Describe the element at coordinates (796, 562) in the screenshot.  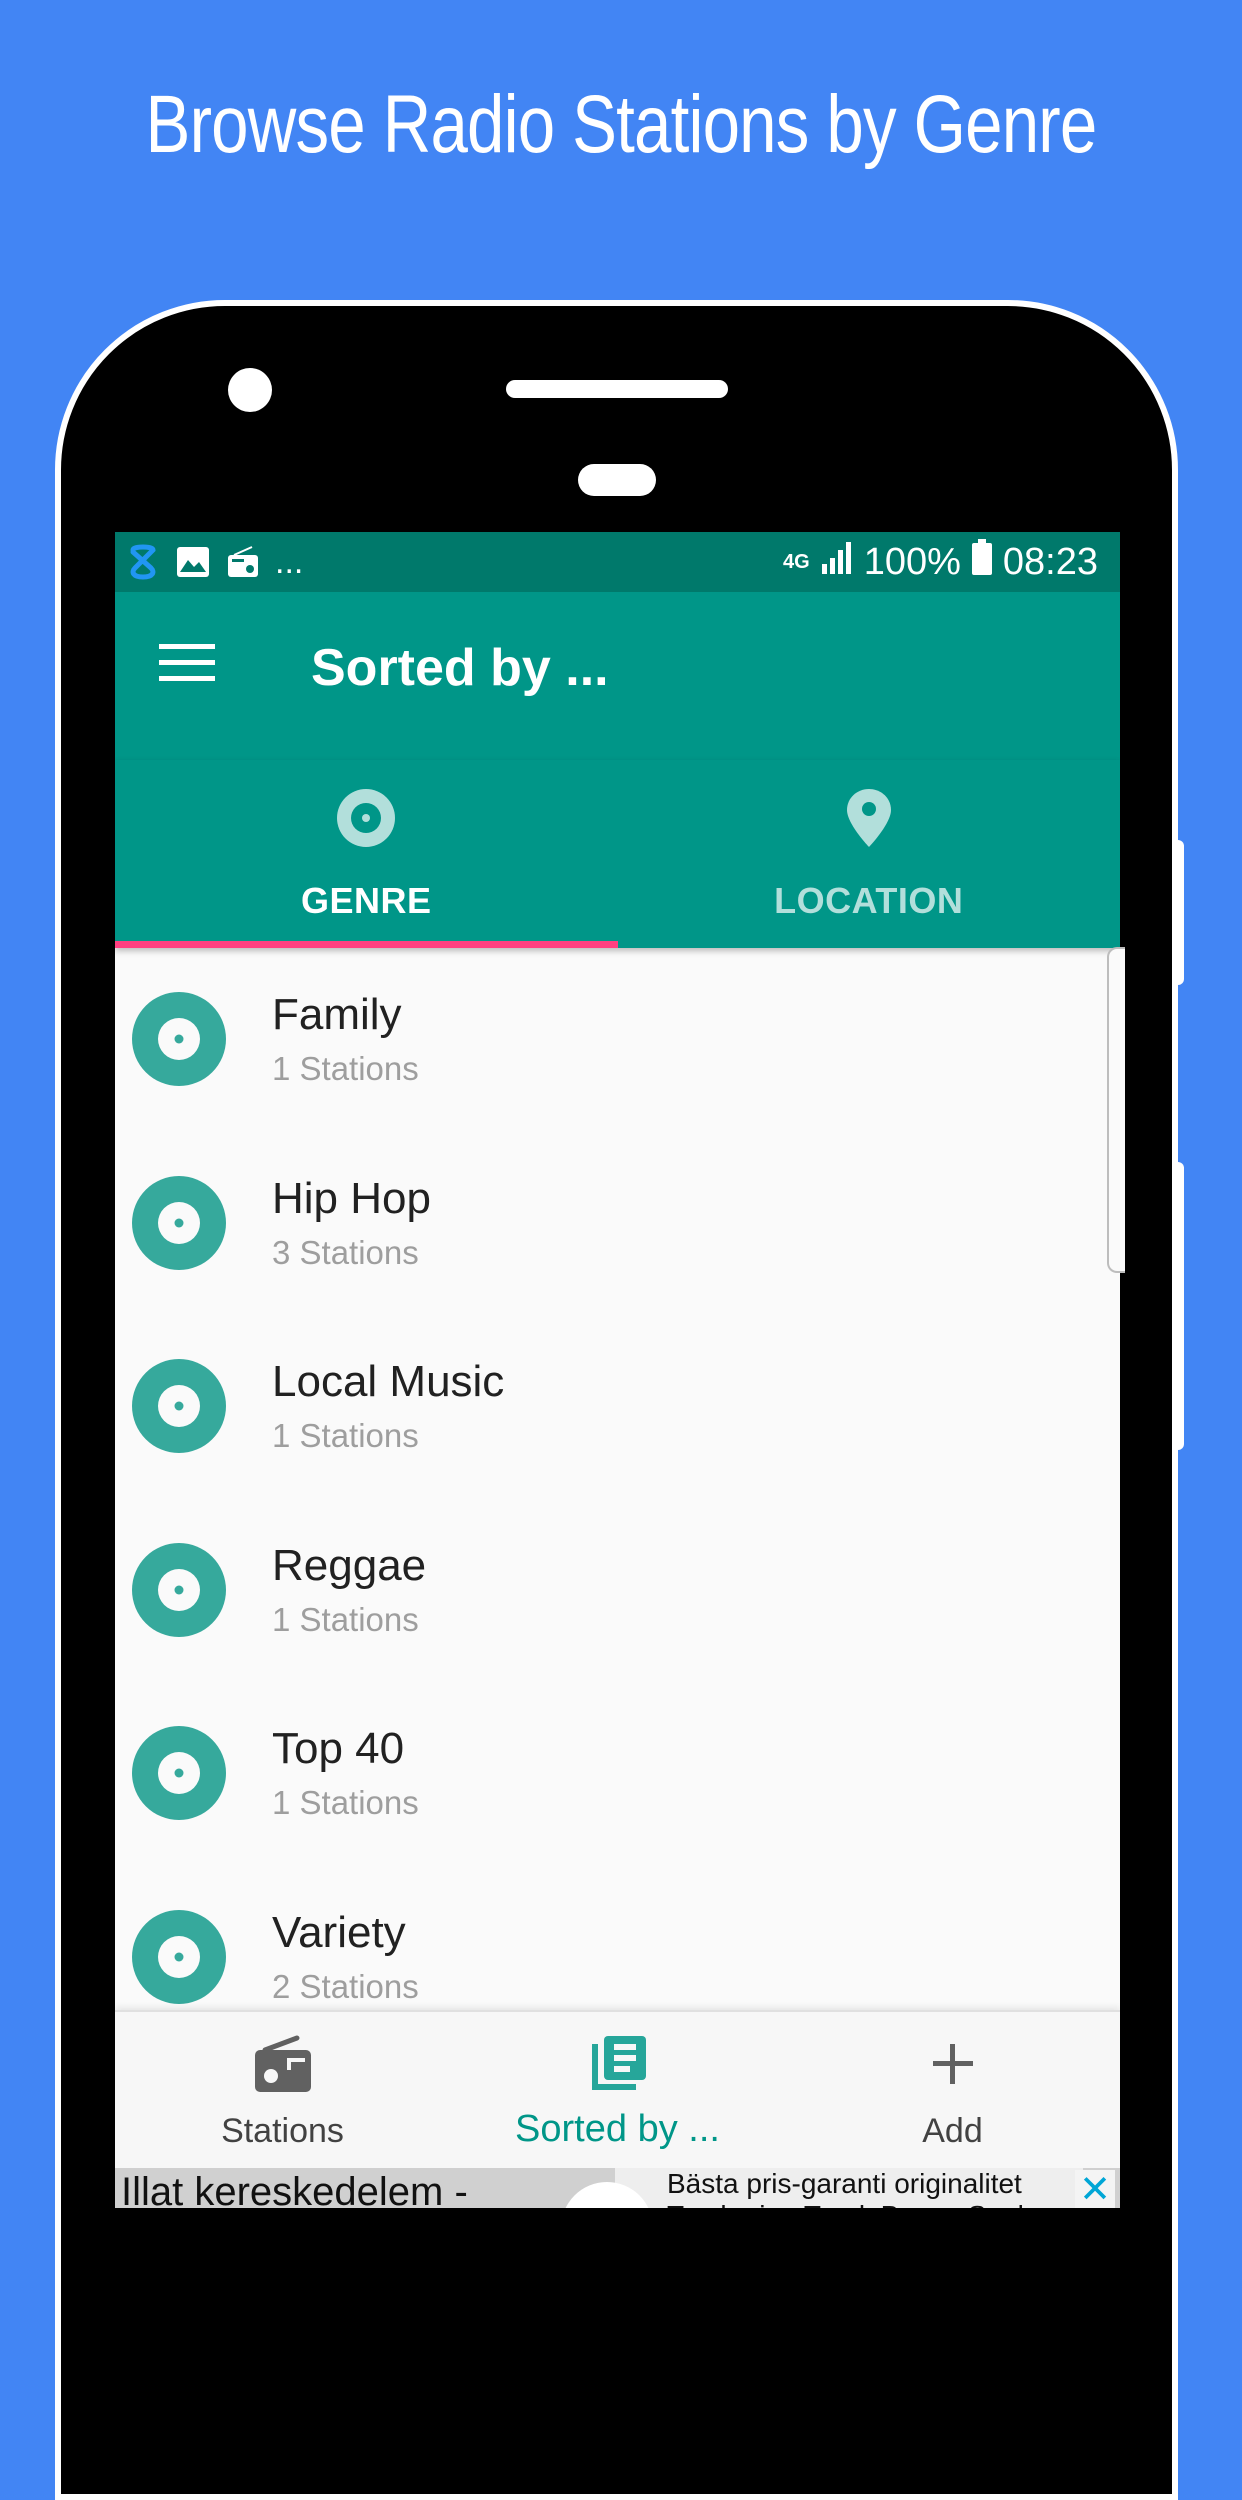
I see `network-type: 4G` at that location.